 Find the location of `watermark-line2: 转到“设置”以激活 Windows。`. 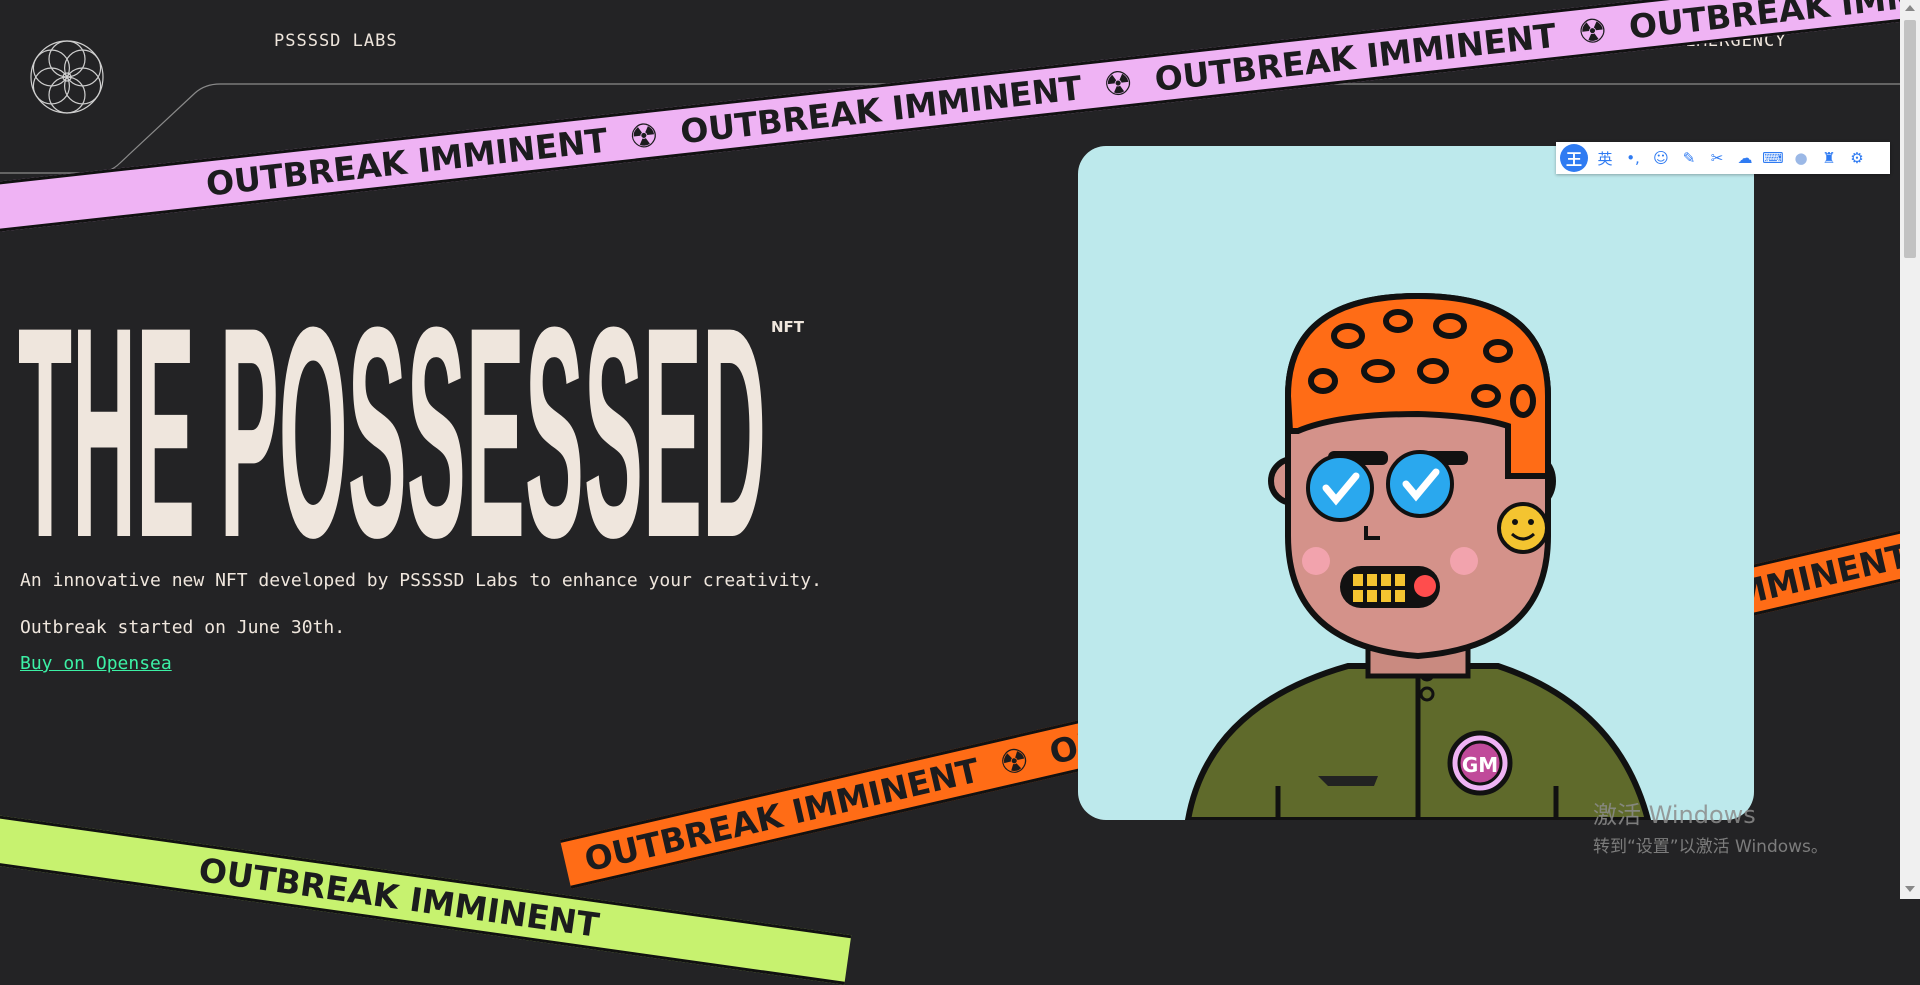

watermark-line2: 转到“设置”以激活 Windows。 is located at coordinates (1710, 847).